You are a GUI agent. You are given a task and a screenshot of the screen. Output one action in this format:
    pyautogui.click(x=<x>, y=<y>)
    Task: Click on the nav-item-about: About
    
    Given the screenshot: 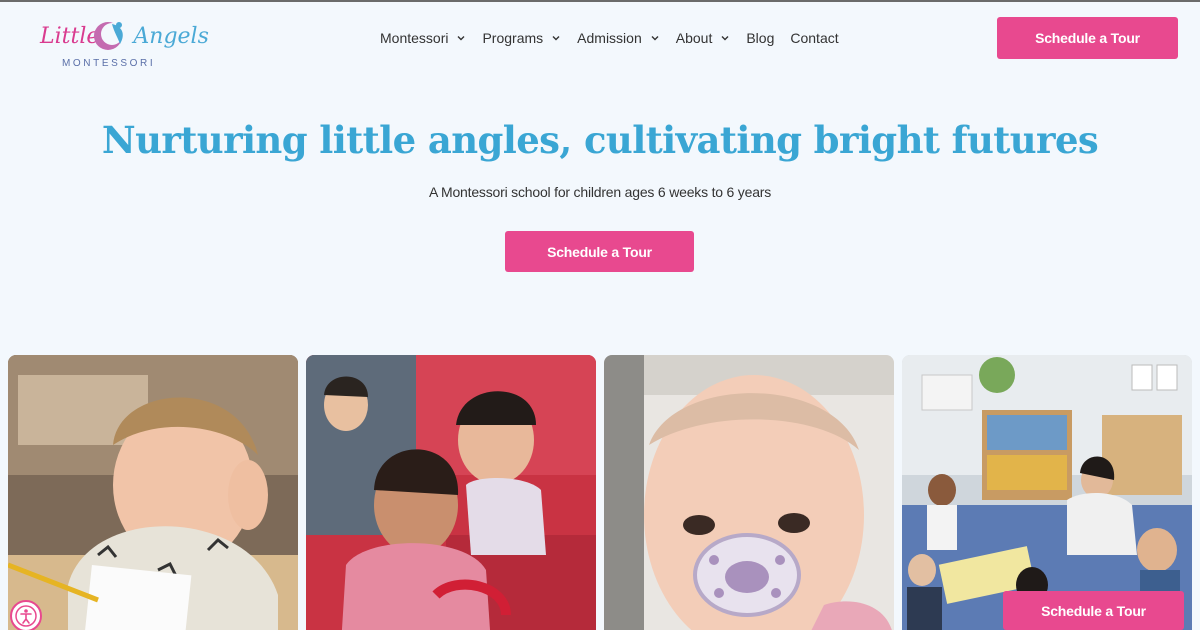 What is the action you would take?
    pyautogui.click(x=703, y=38)
    